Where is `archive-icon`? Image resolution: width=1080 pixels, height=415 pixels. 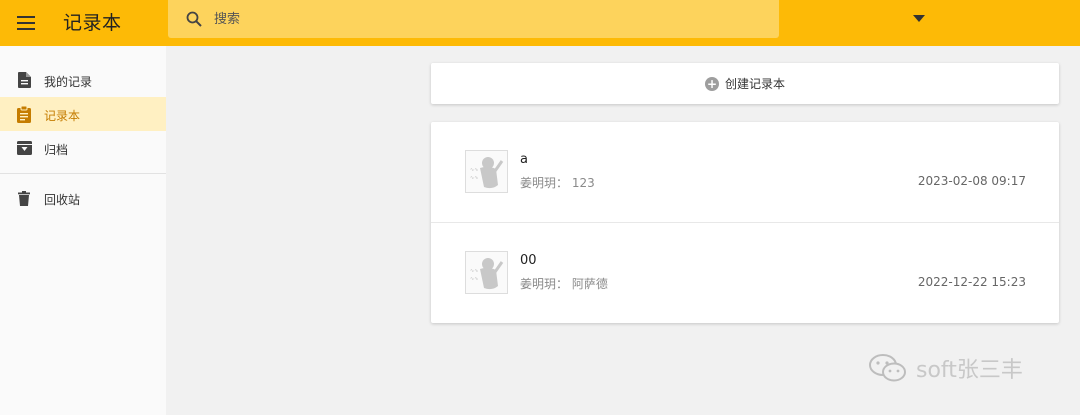 archive-icon is located at coordinates (24, 148).